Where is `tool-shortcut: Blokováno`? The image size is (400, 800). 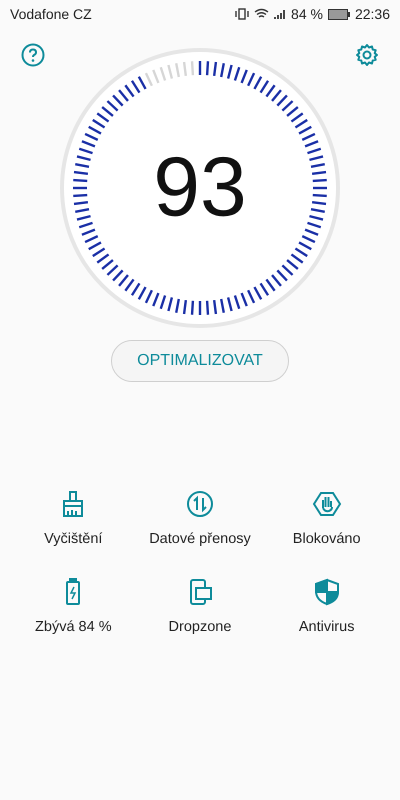 tool-shortcut: Blokováno is located at coordinates (326, 518).